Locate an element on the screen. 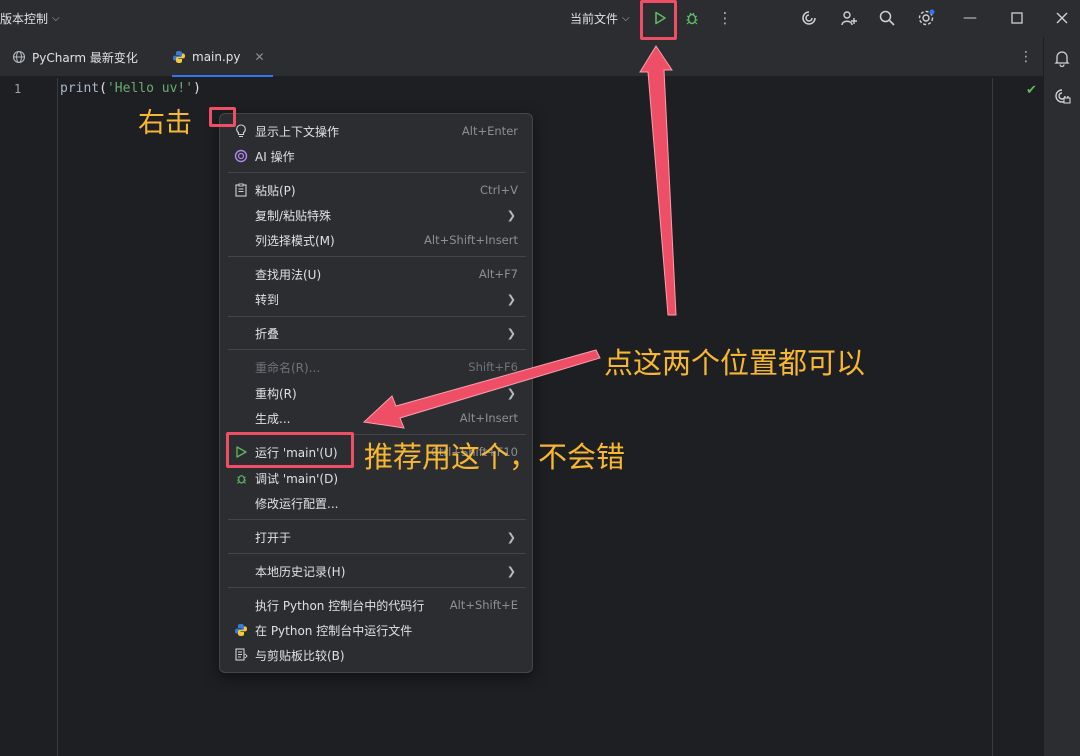  annotation-recommend: 推荐用这个，不会错 is located at coordinates (495, 457).